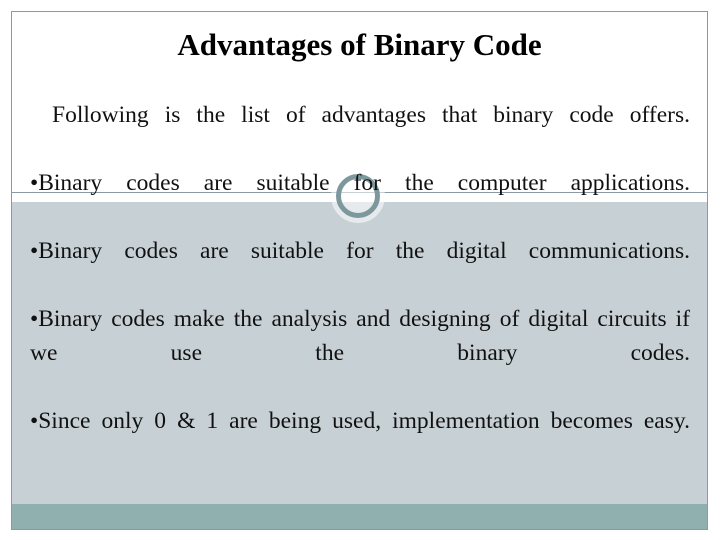  I want to click on slide-footer-teal-band, so click(359, 516).